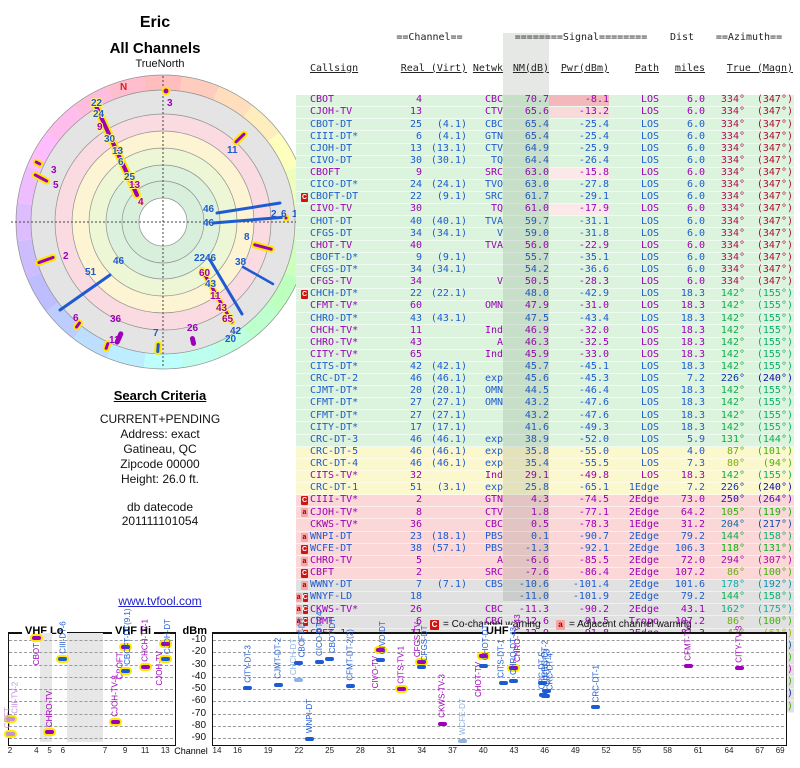 The image size is (800, 768). I want to click on table-row: CBOFT-D* 9 (9.1) 55.7 -35.1 LOS 6.0 334° (347°), so click(545, 258).